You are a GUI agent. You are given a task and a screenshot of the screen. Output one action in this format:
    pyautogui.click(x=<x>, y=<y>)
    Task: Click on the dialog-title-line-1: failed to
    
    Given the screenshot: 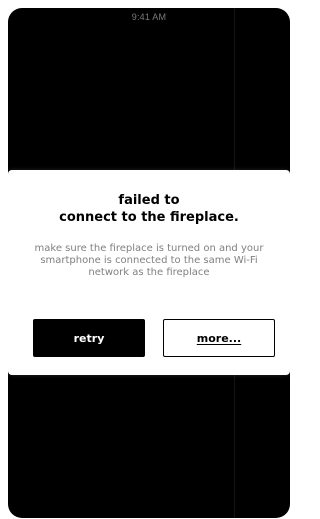 What is the action you would take?
    pyautogui.click(x=149, y=200)
    